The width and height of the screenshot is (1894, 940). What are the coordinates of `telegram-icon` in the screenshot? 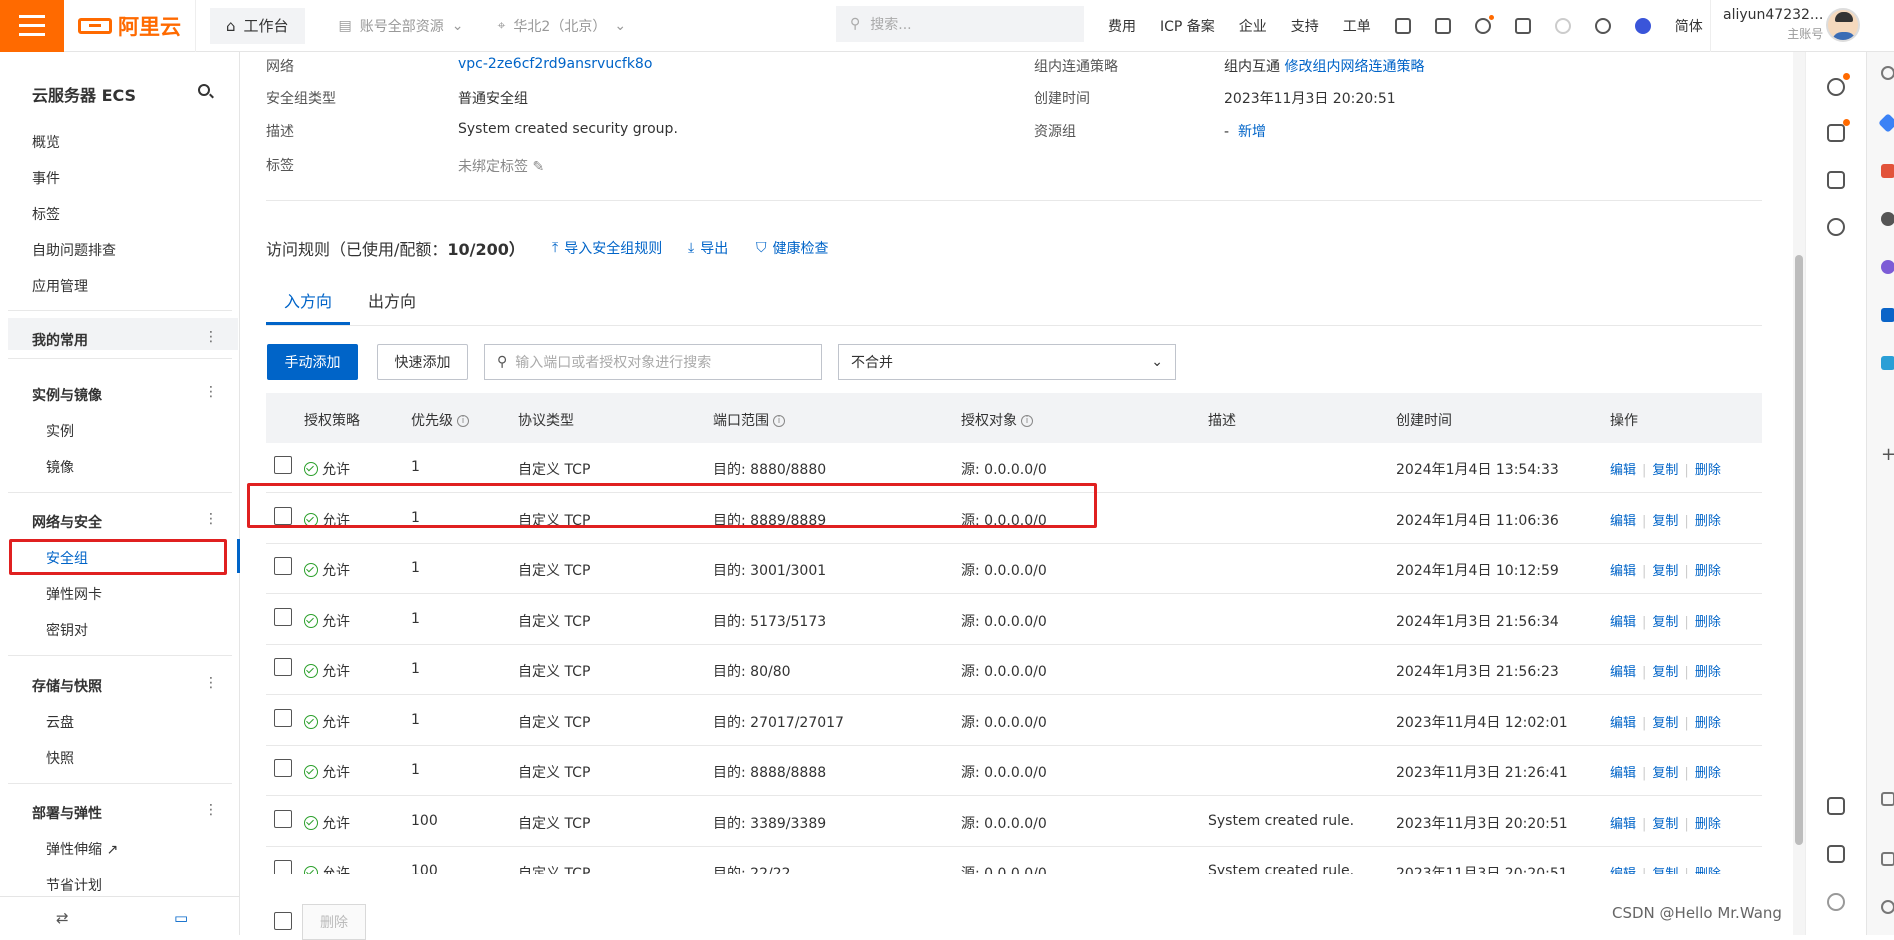 It's located at (1887, 363).